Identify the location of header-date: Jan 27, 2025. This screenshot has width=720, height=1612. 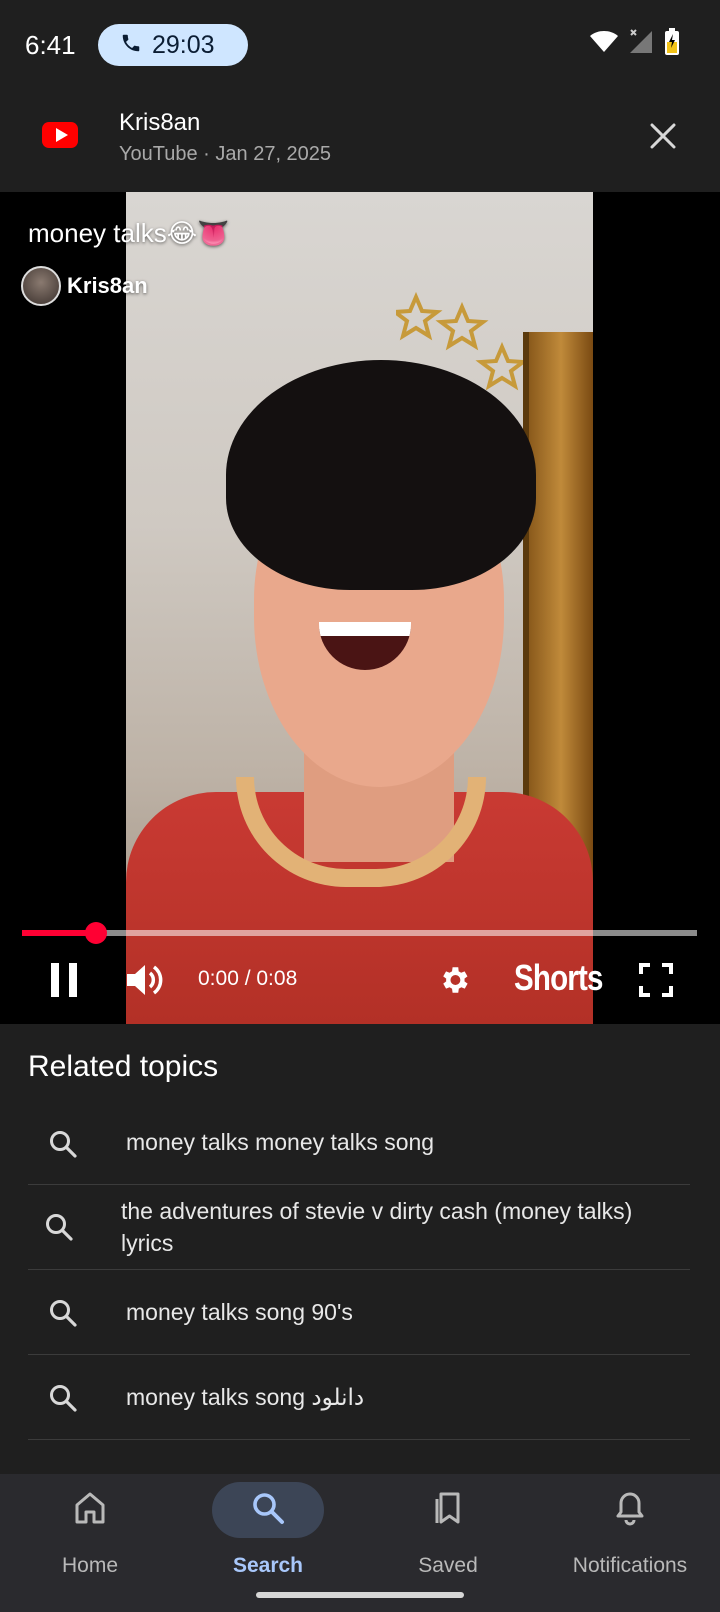
(273, 154).